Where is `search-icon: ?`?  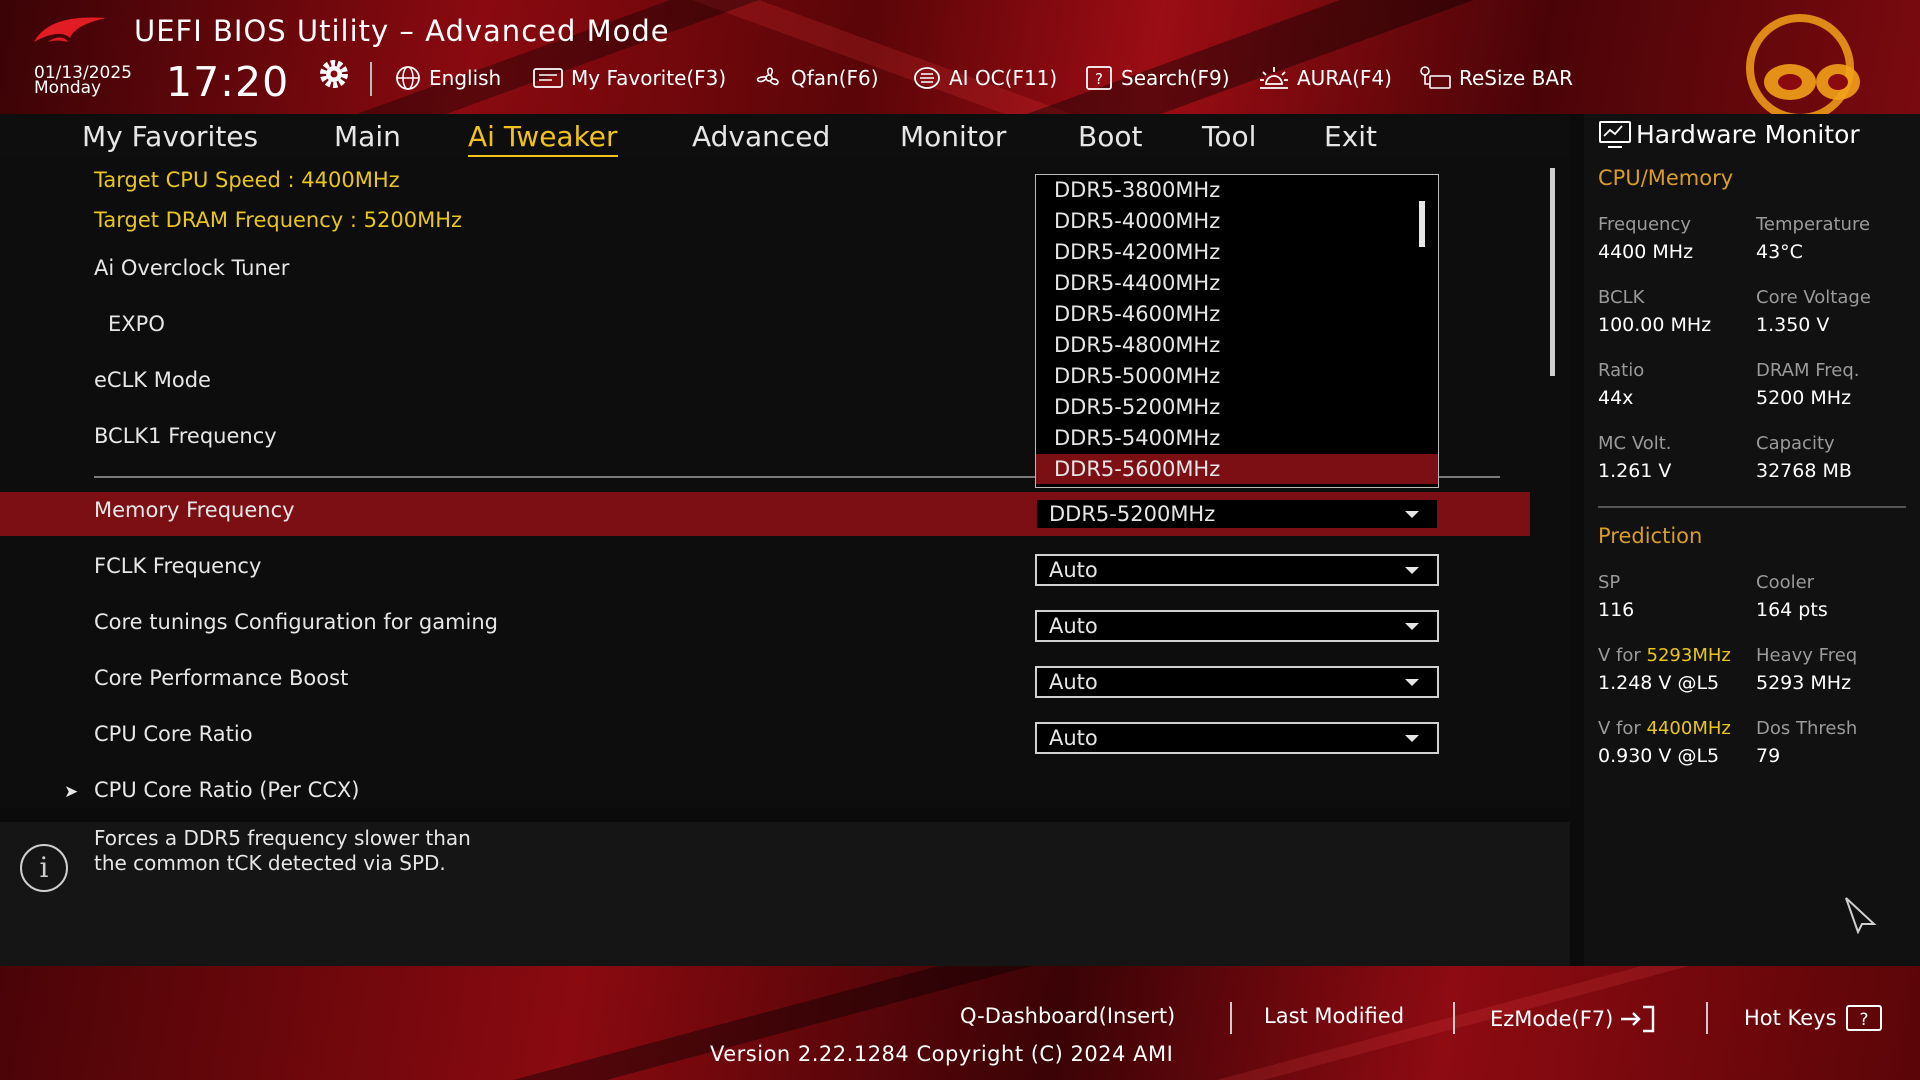 search-icon: ? is located at coordinates (1099, 78).